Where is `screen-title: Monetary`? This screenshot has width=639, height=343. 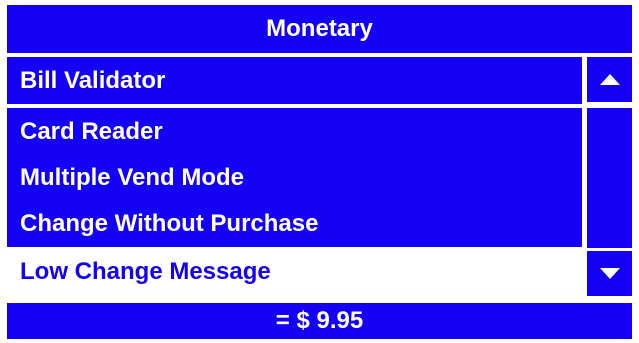
screen-title: Monetary is located at coordinates (319, 29).